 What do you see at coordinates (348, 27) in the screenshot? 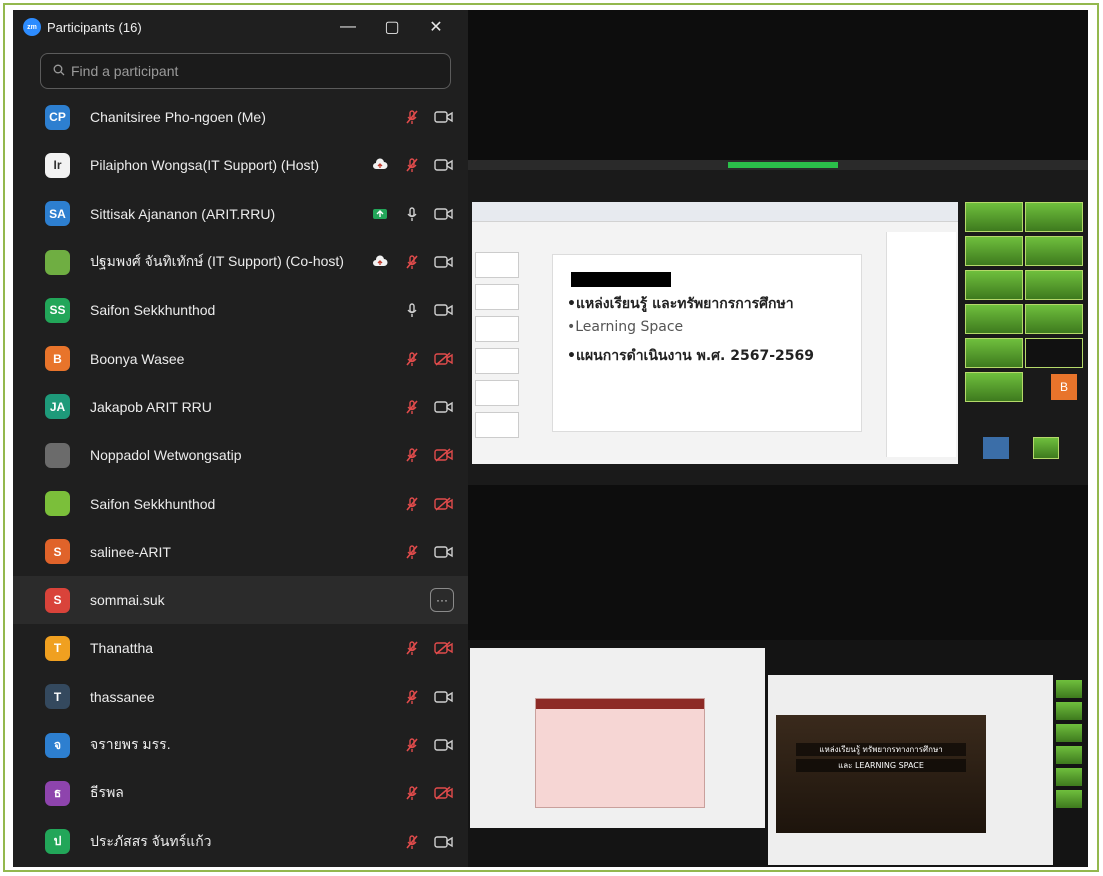
I see `minimize-button: —` at bounding box center [348, 27].